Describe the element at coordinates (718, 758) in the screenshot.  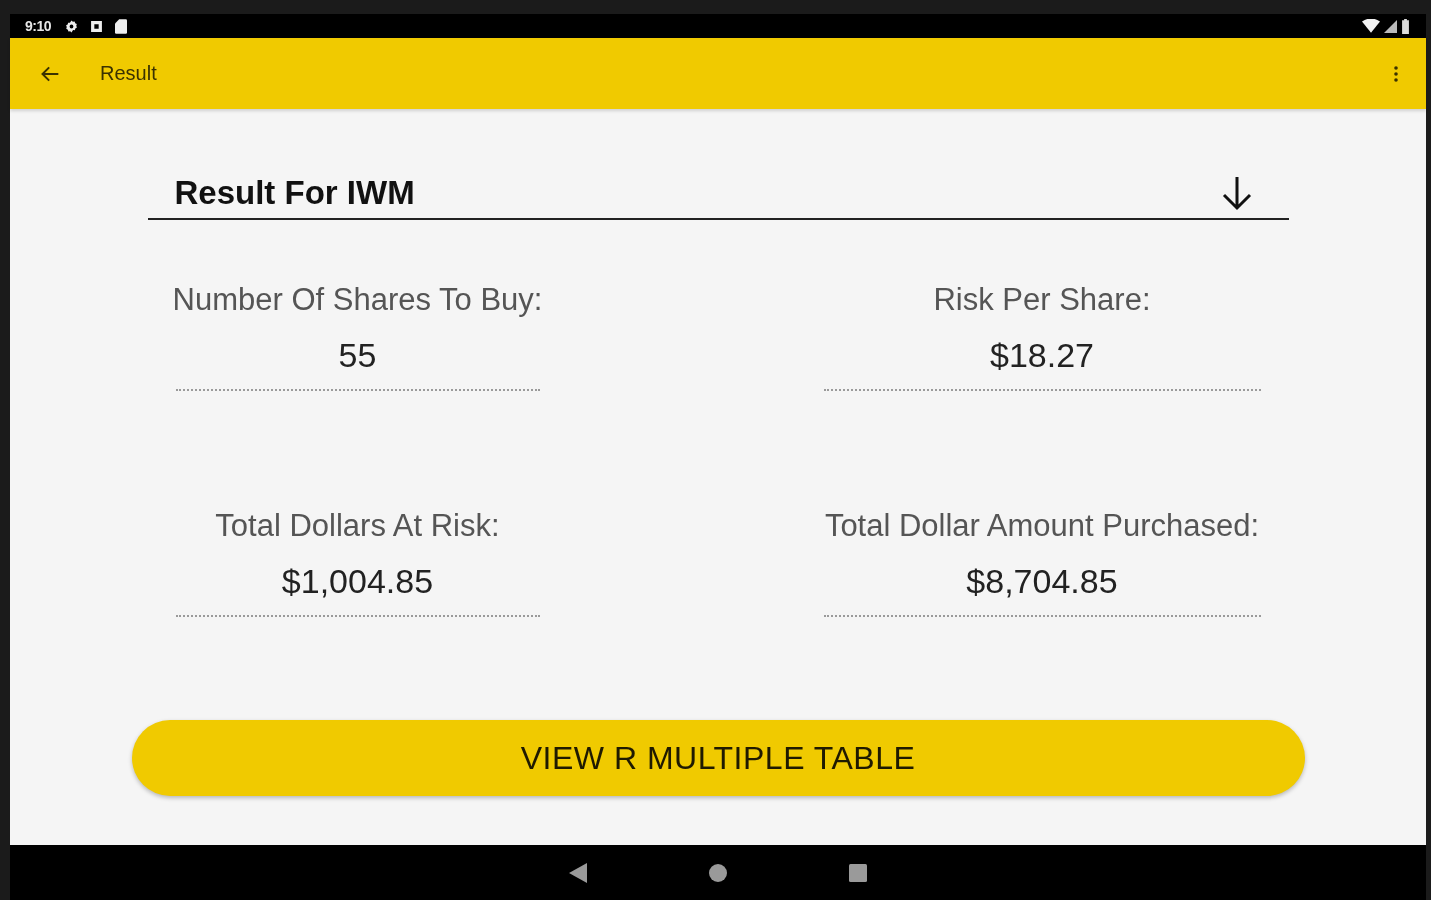
I see `view-table-button: VIEW R MULTIPLE TABLE` at that location.